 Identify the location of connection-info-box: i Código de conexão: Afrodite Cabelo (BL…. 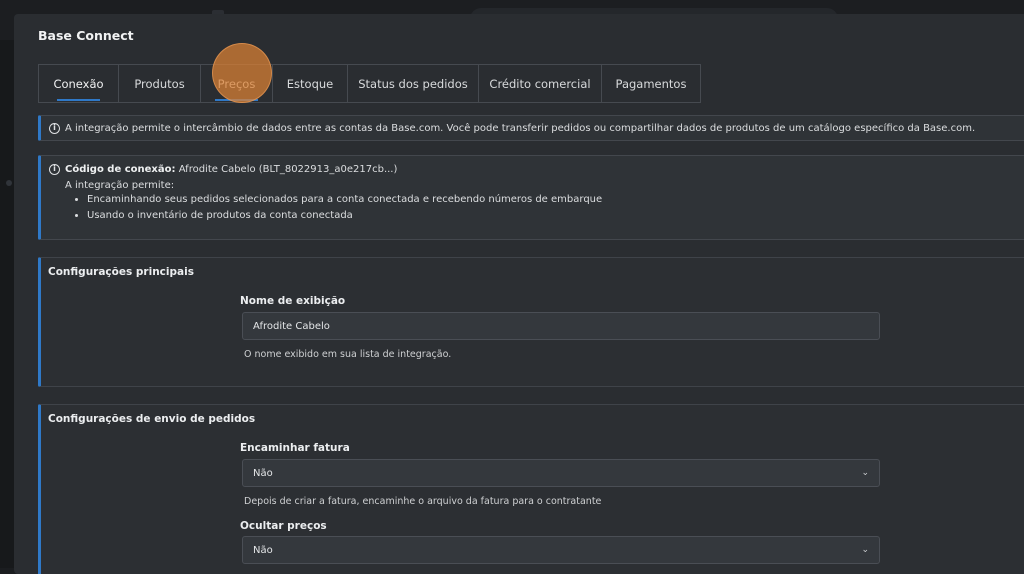
(531, 197).